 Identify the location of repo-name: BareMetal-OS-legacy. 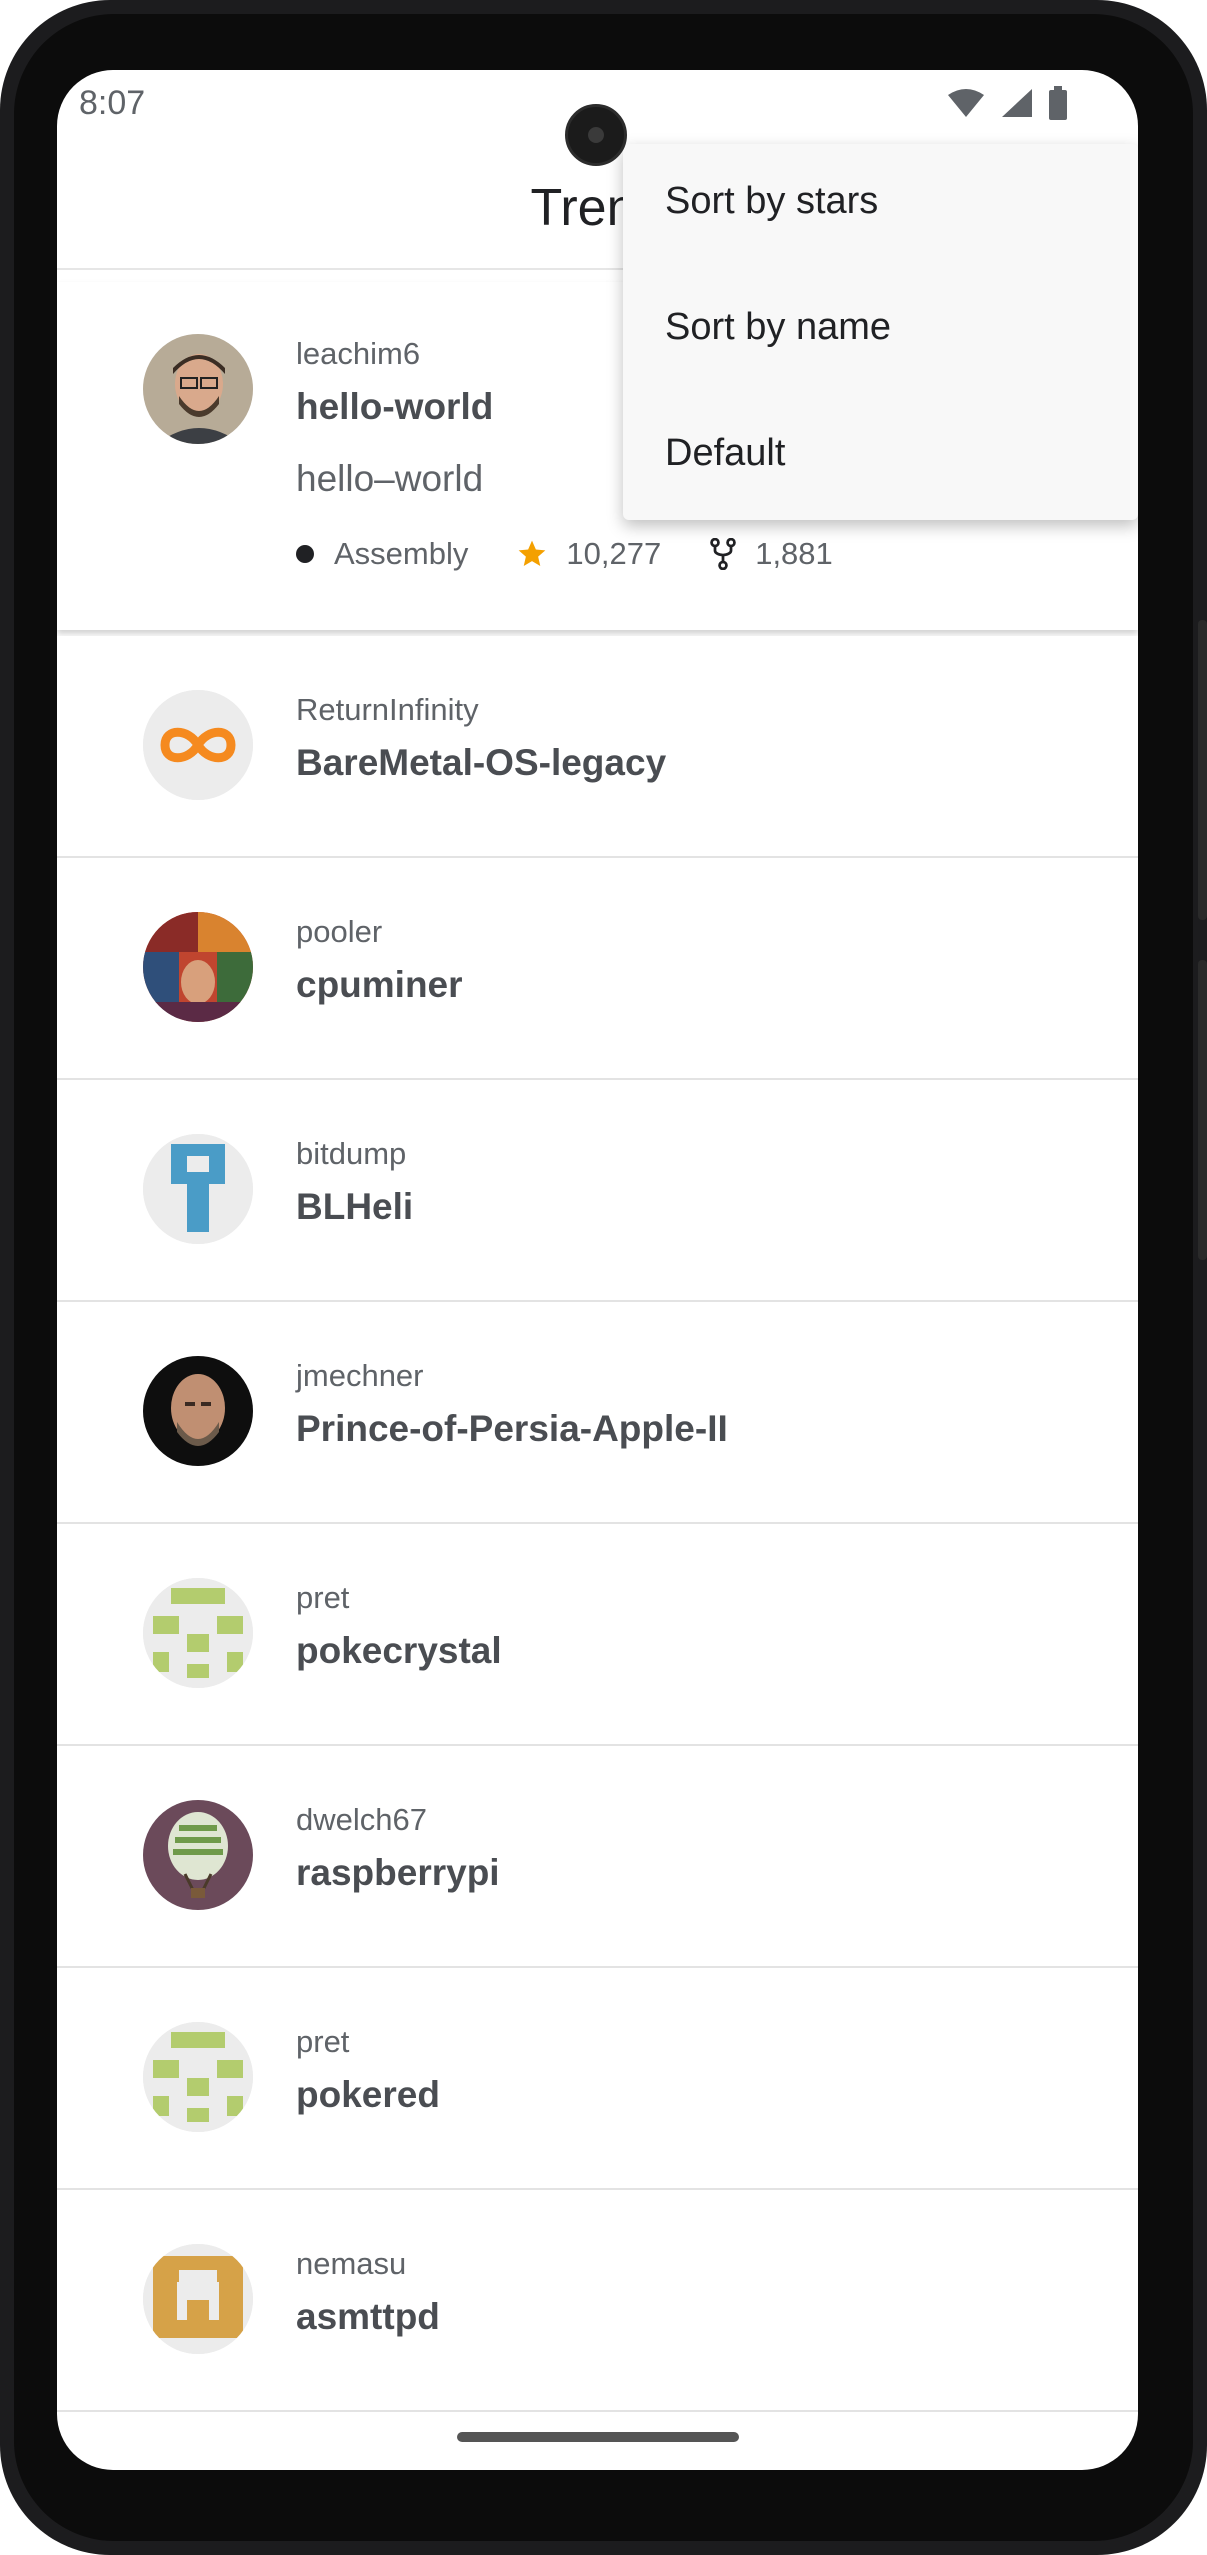
(481, 762).